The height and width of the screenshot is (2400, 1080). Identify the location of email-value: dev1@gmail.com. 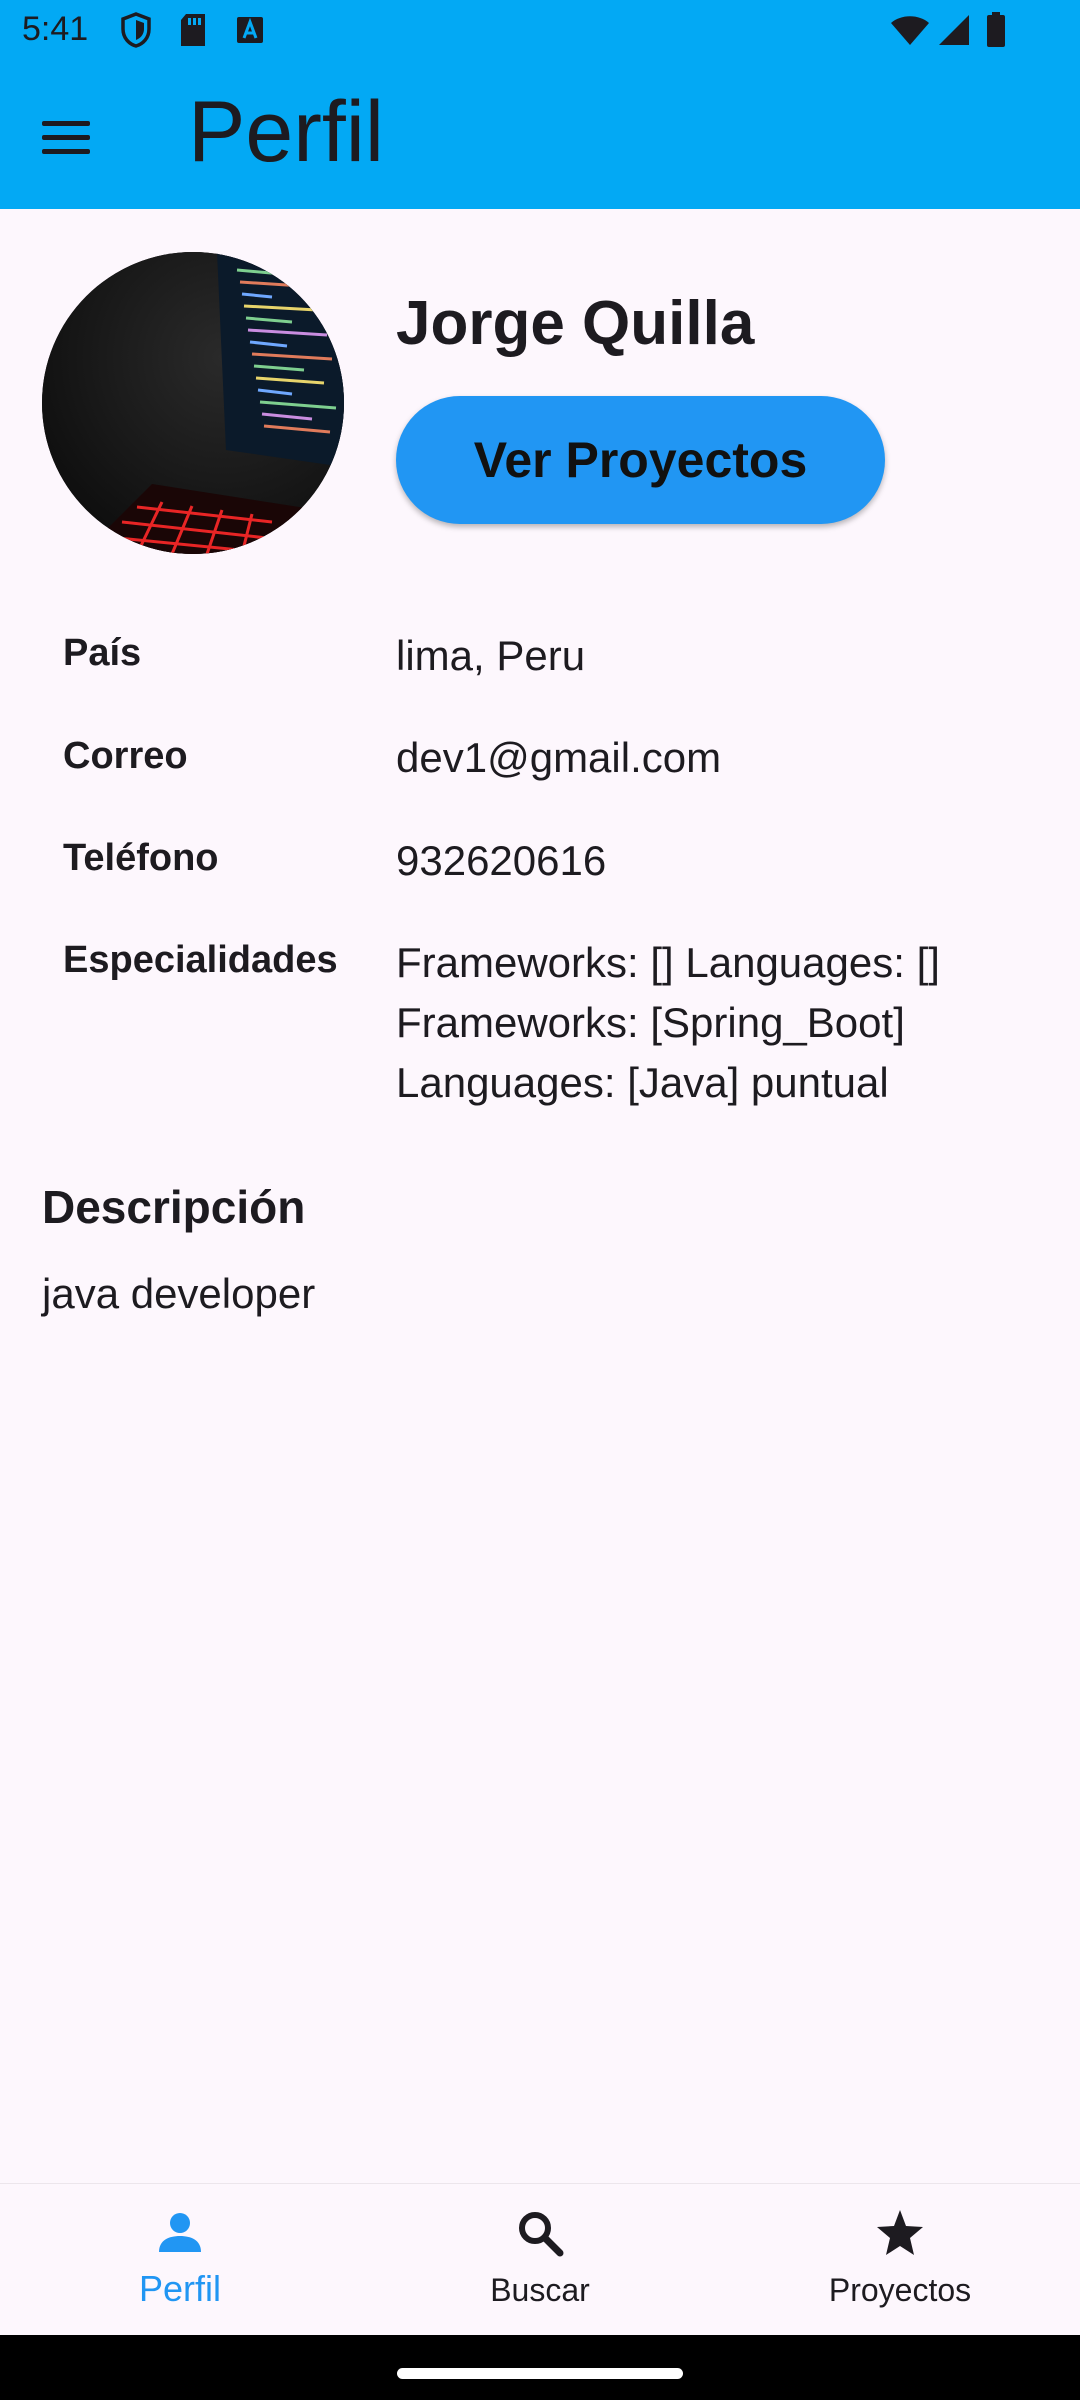
(559, 757).